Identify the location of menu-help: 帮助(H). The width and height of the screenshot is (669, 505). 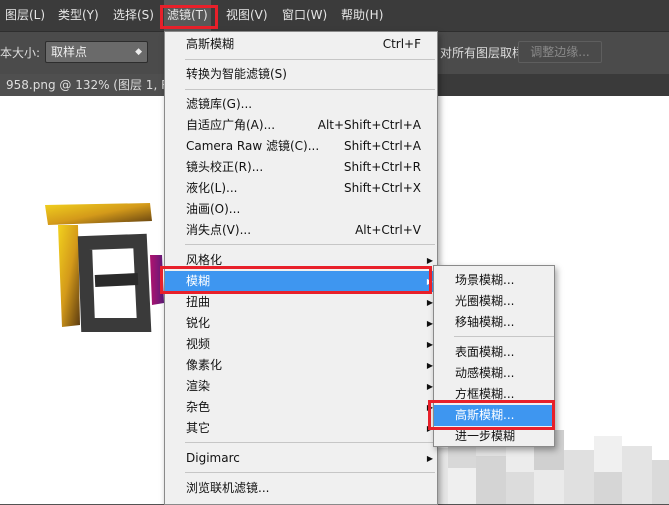
(362, 15).